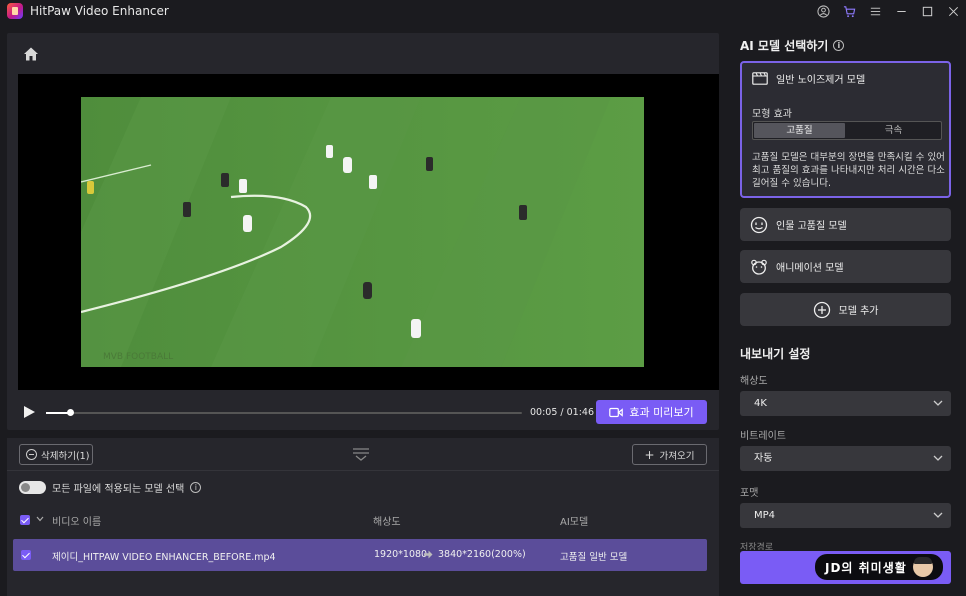  I want to click on plus-icon: +, so click(649, 454).